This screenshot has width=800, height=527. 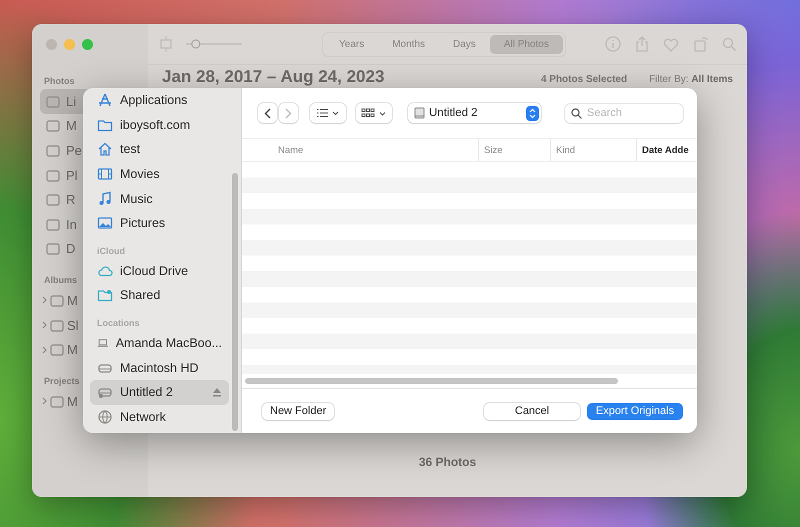 I want to click on item-label: In, so click(x=71, y=224).